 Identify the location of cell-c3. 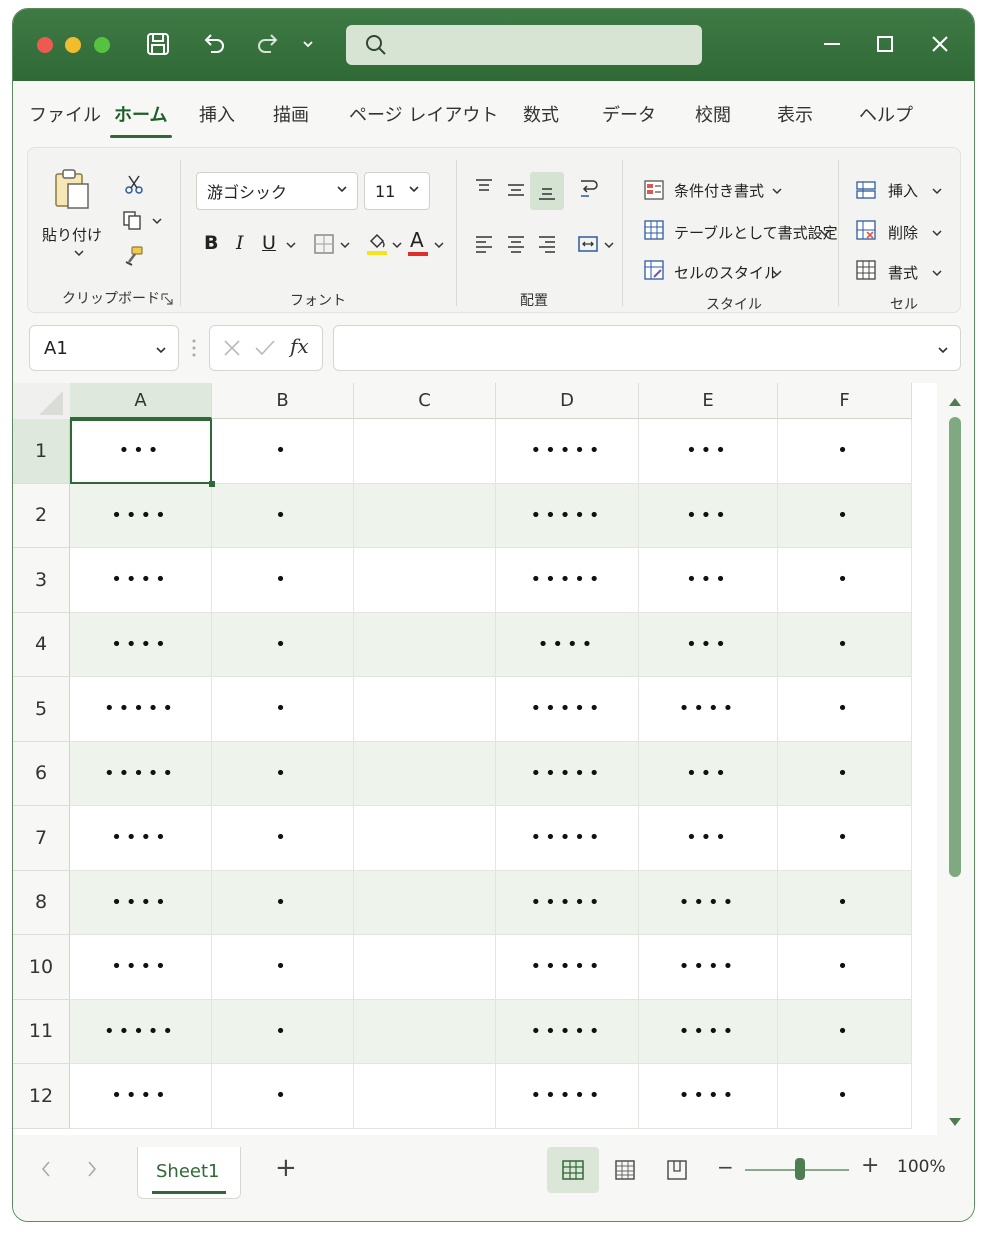
(425, 580).